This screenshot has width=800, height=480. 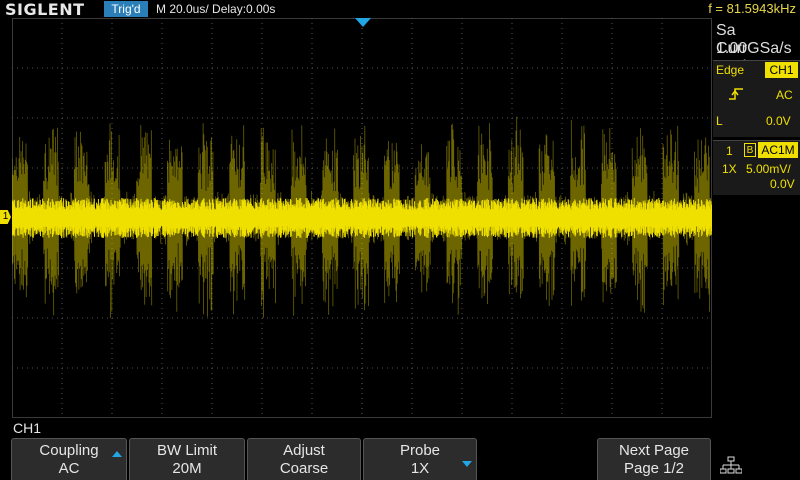 I want to click on softkey-value: Coarse, so click(x=304, y=468).